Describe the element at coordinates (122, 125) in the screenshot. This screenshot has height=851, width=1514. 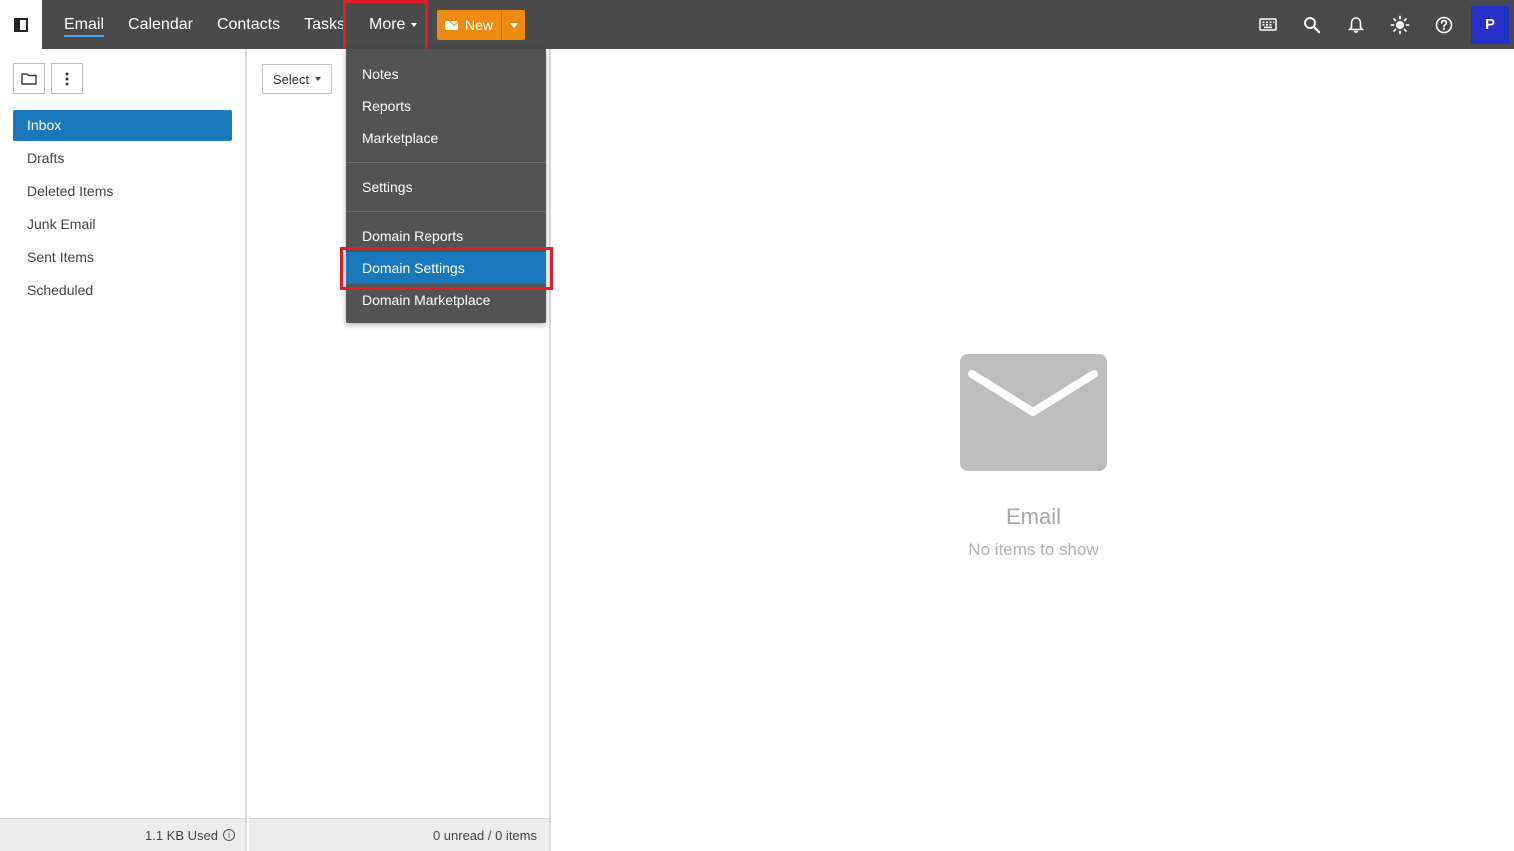
I see `folder-inbox: Inbox` at that location.